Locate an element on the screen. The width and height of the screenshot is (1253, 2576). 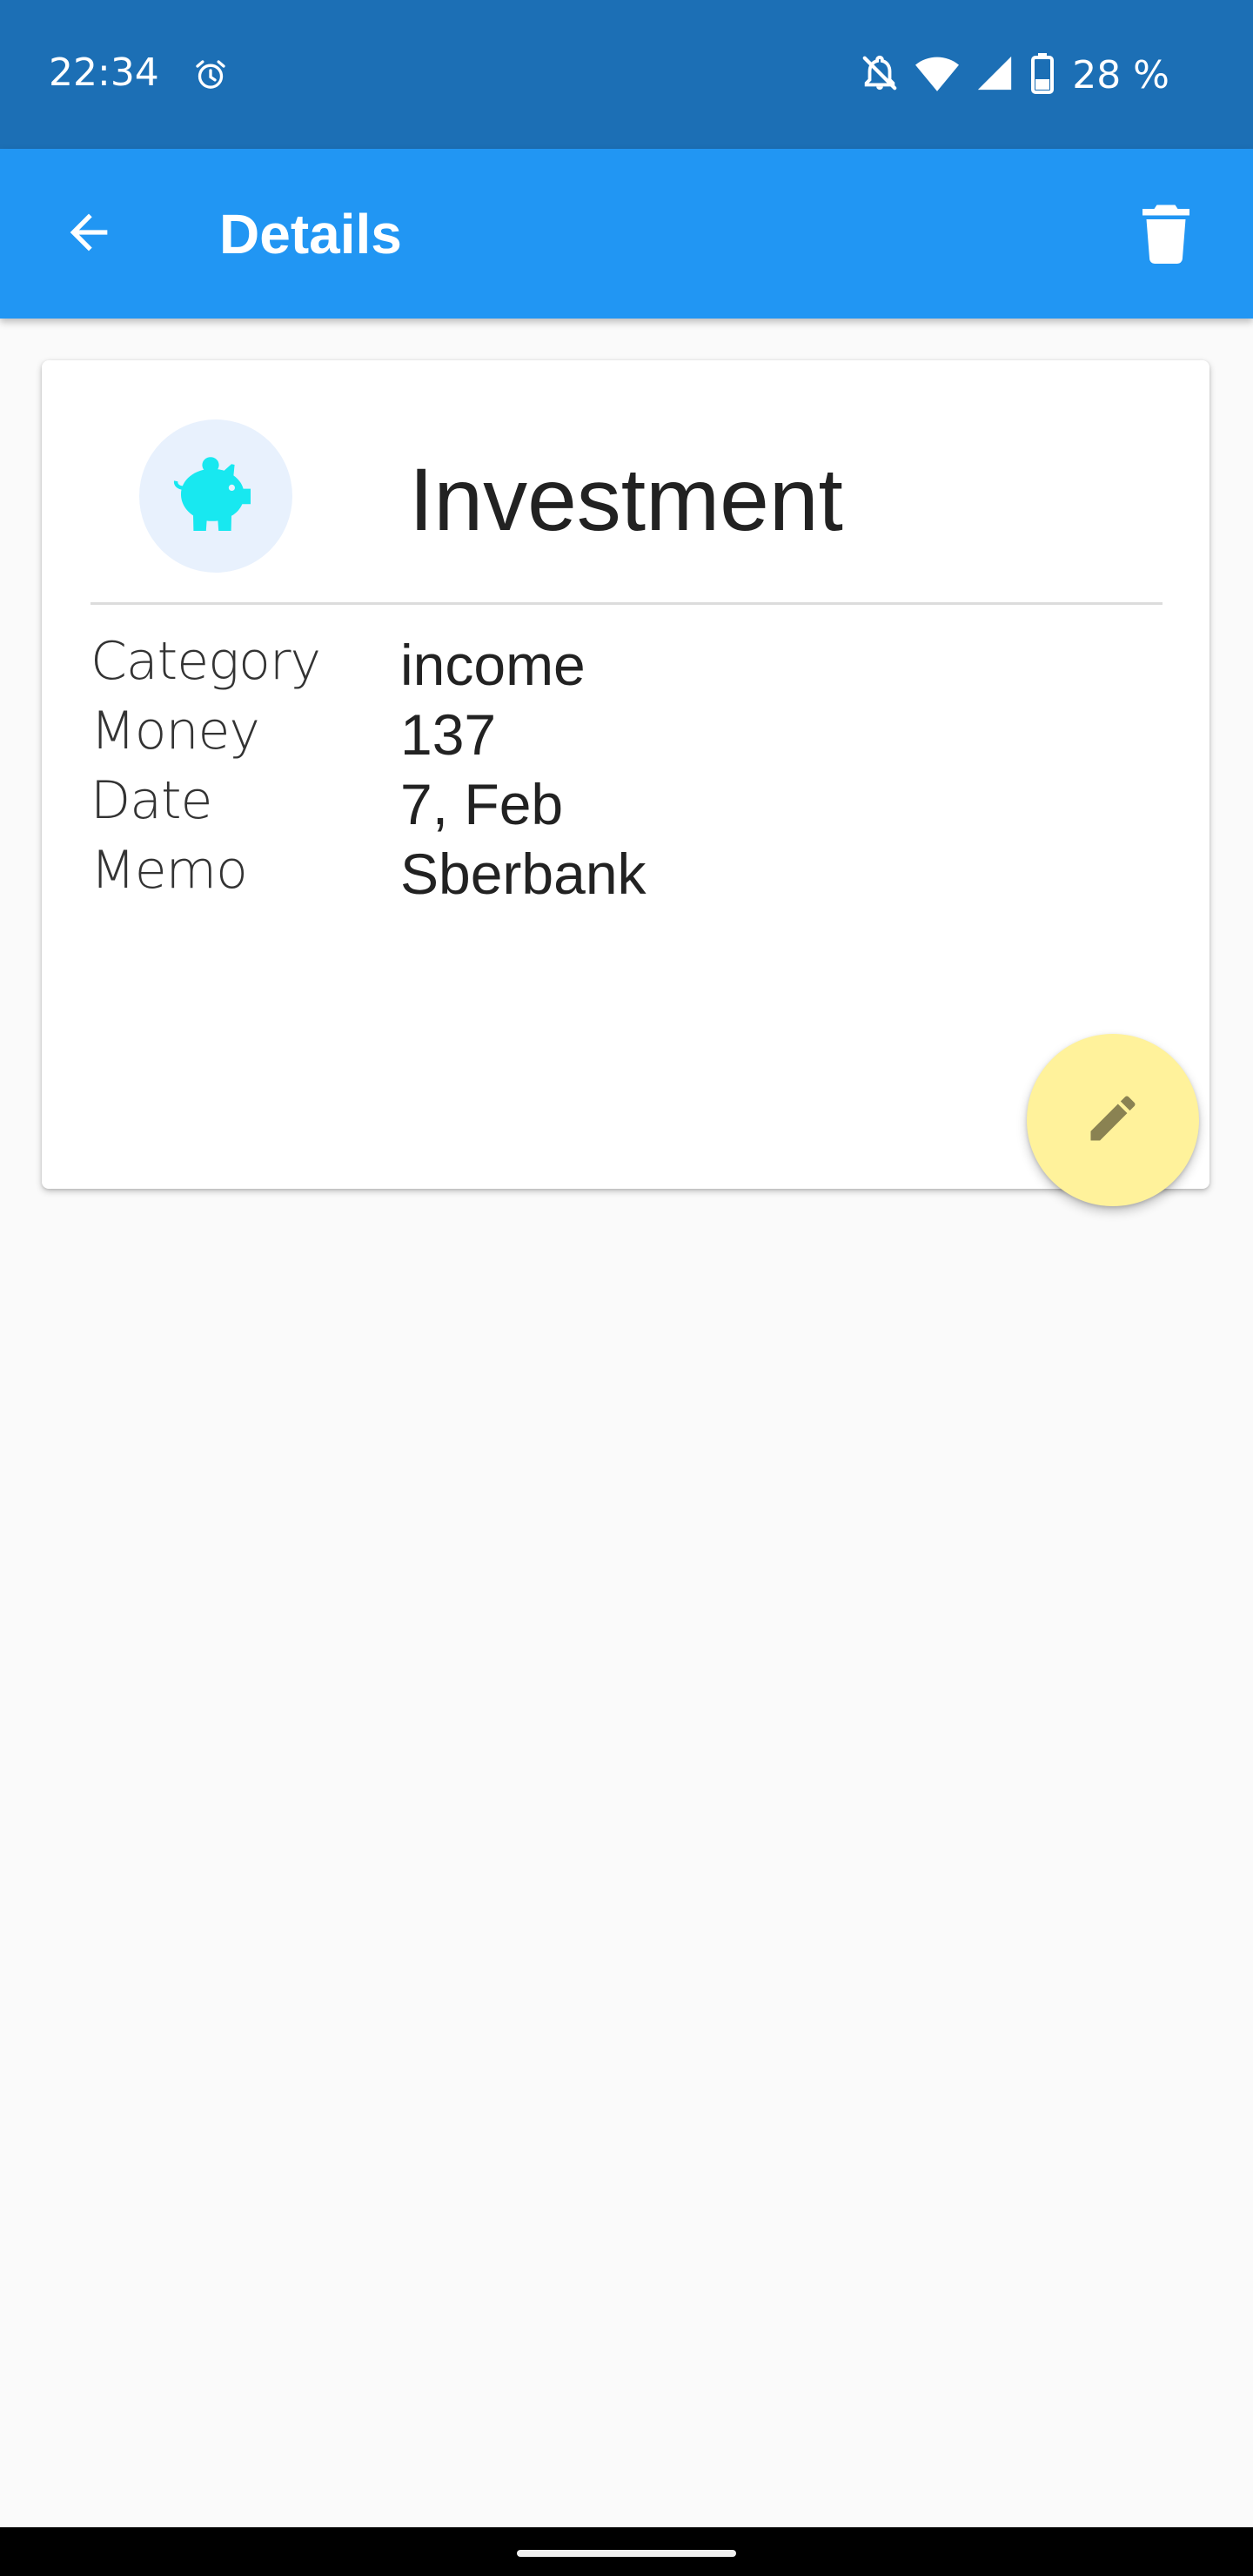
trash-icon is located at coordinates (1166, 234).